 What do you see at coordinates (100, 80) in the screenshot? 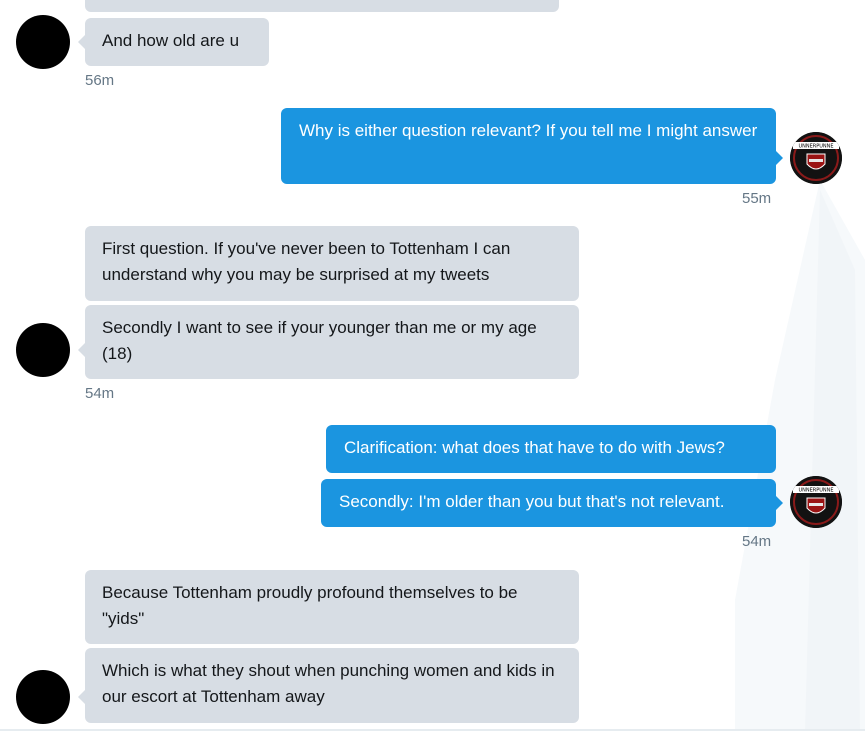
I see `message-timestamp: 56m` at bounding box center [100, 80].